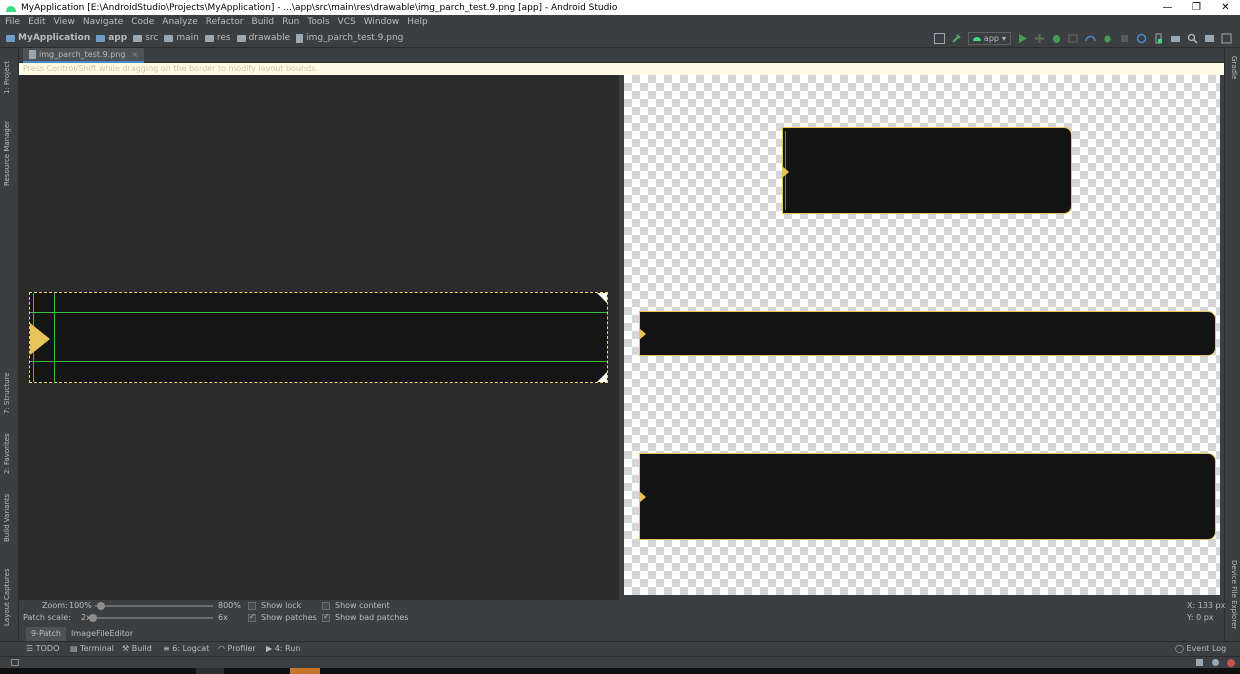 Image resolution: width=1240 pixels, height=674 pixels. What do you see at coordinates (1022, 38) in the screenshot?
I see `run-icon` at bounding box center [1022, 38].